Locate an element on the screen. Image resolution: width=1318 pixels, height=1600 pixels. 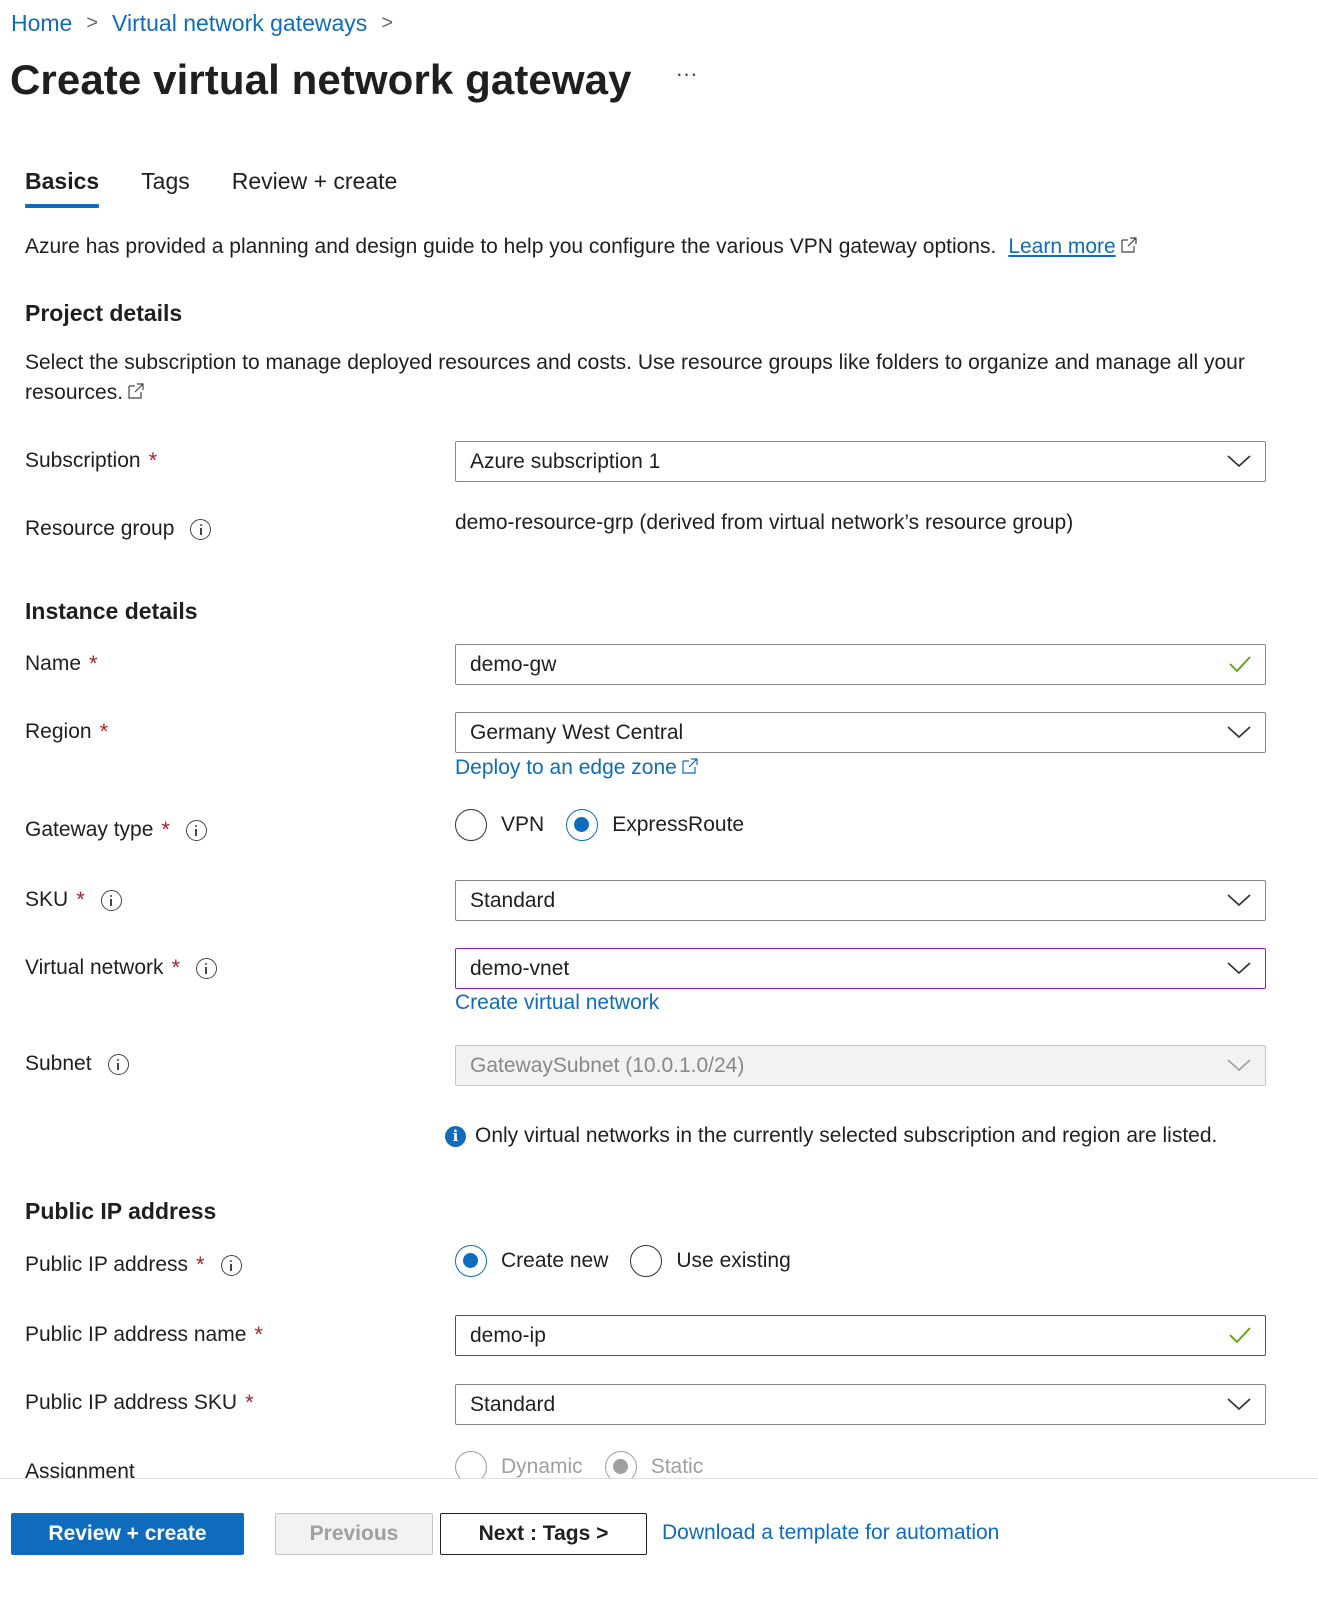
public-ip-sku-label: Public IP address SKU * is located at coordinates (139, 1403).